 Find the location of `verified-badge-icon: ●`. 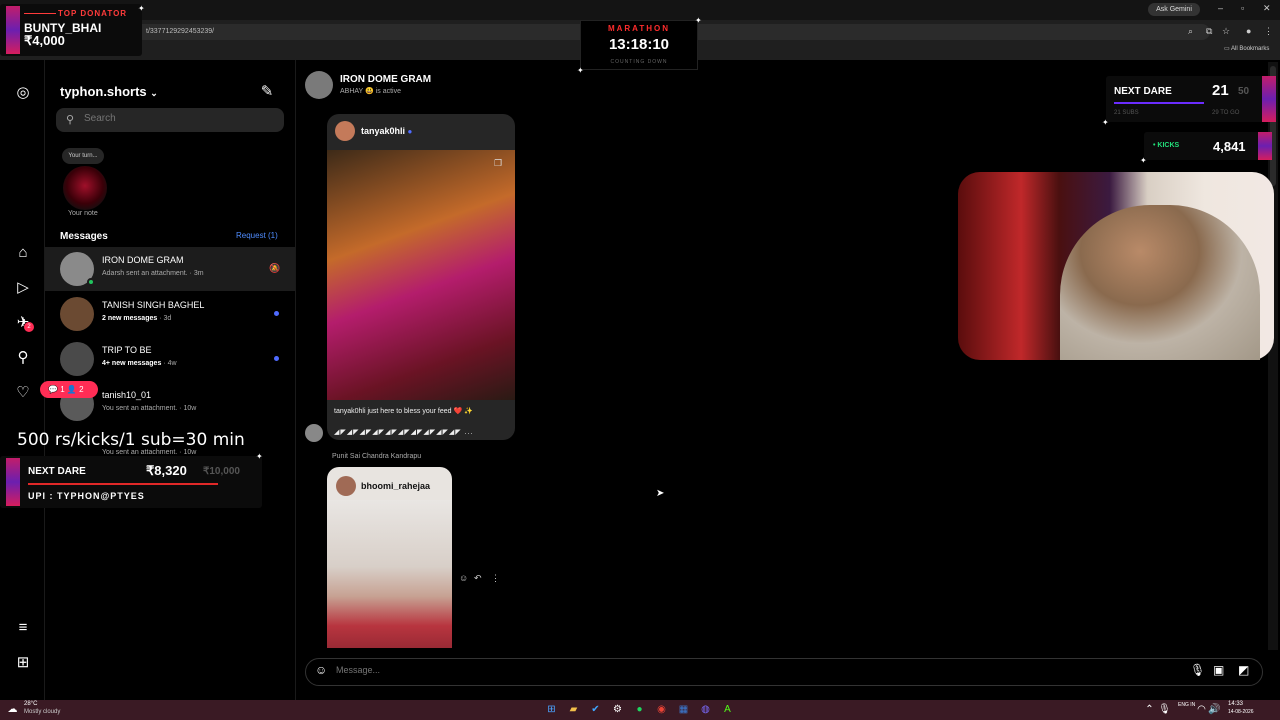

verified-badge-icon: ● is located at coordinates (410, 131).